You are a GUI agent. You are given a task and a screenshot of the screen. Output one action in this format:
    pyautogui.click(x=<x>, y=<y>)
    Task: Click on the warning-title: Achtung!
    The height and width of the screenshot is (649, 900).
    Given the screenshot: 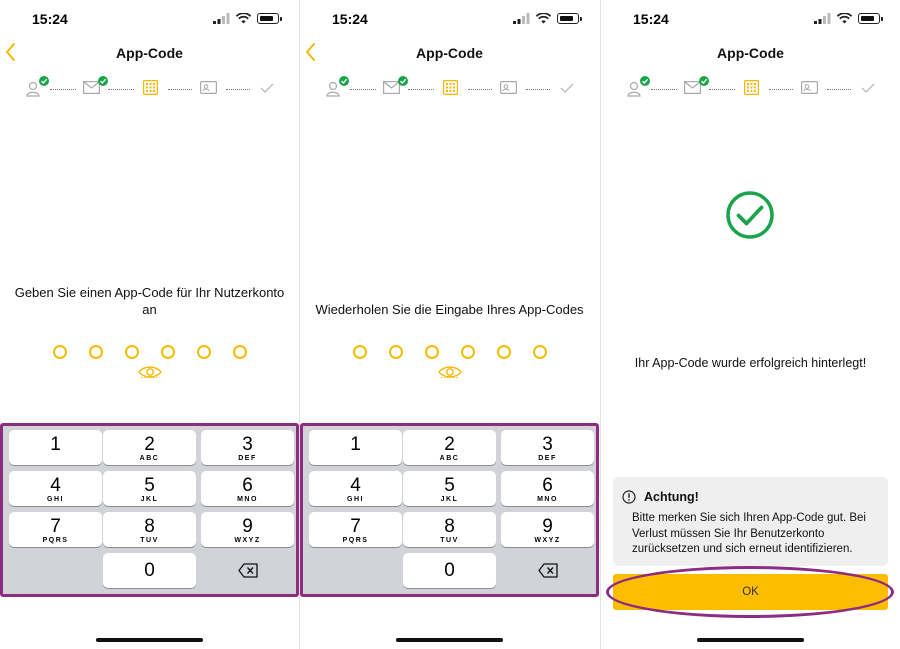 What is the action you would take?
    pyautogui.click(x=671, y=497)
    